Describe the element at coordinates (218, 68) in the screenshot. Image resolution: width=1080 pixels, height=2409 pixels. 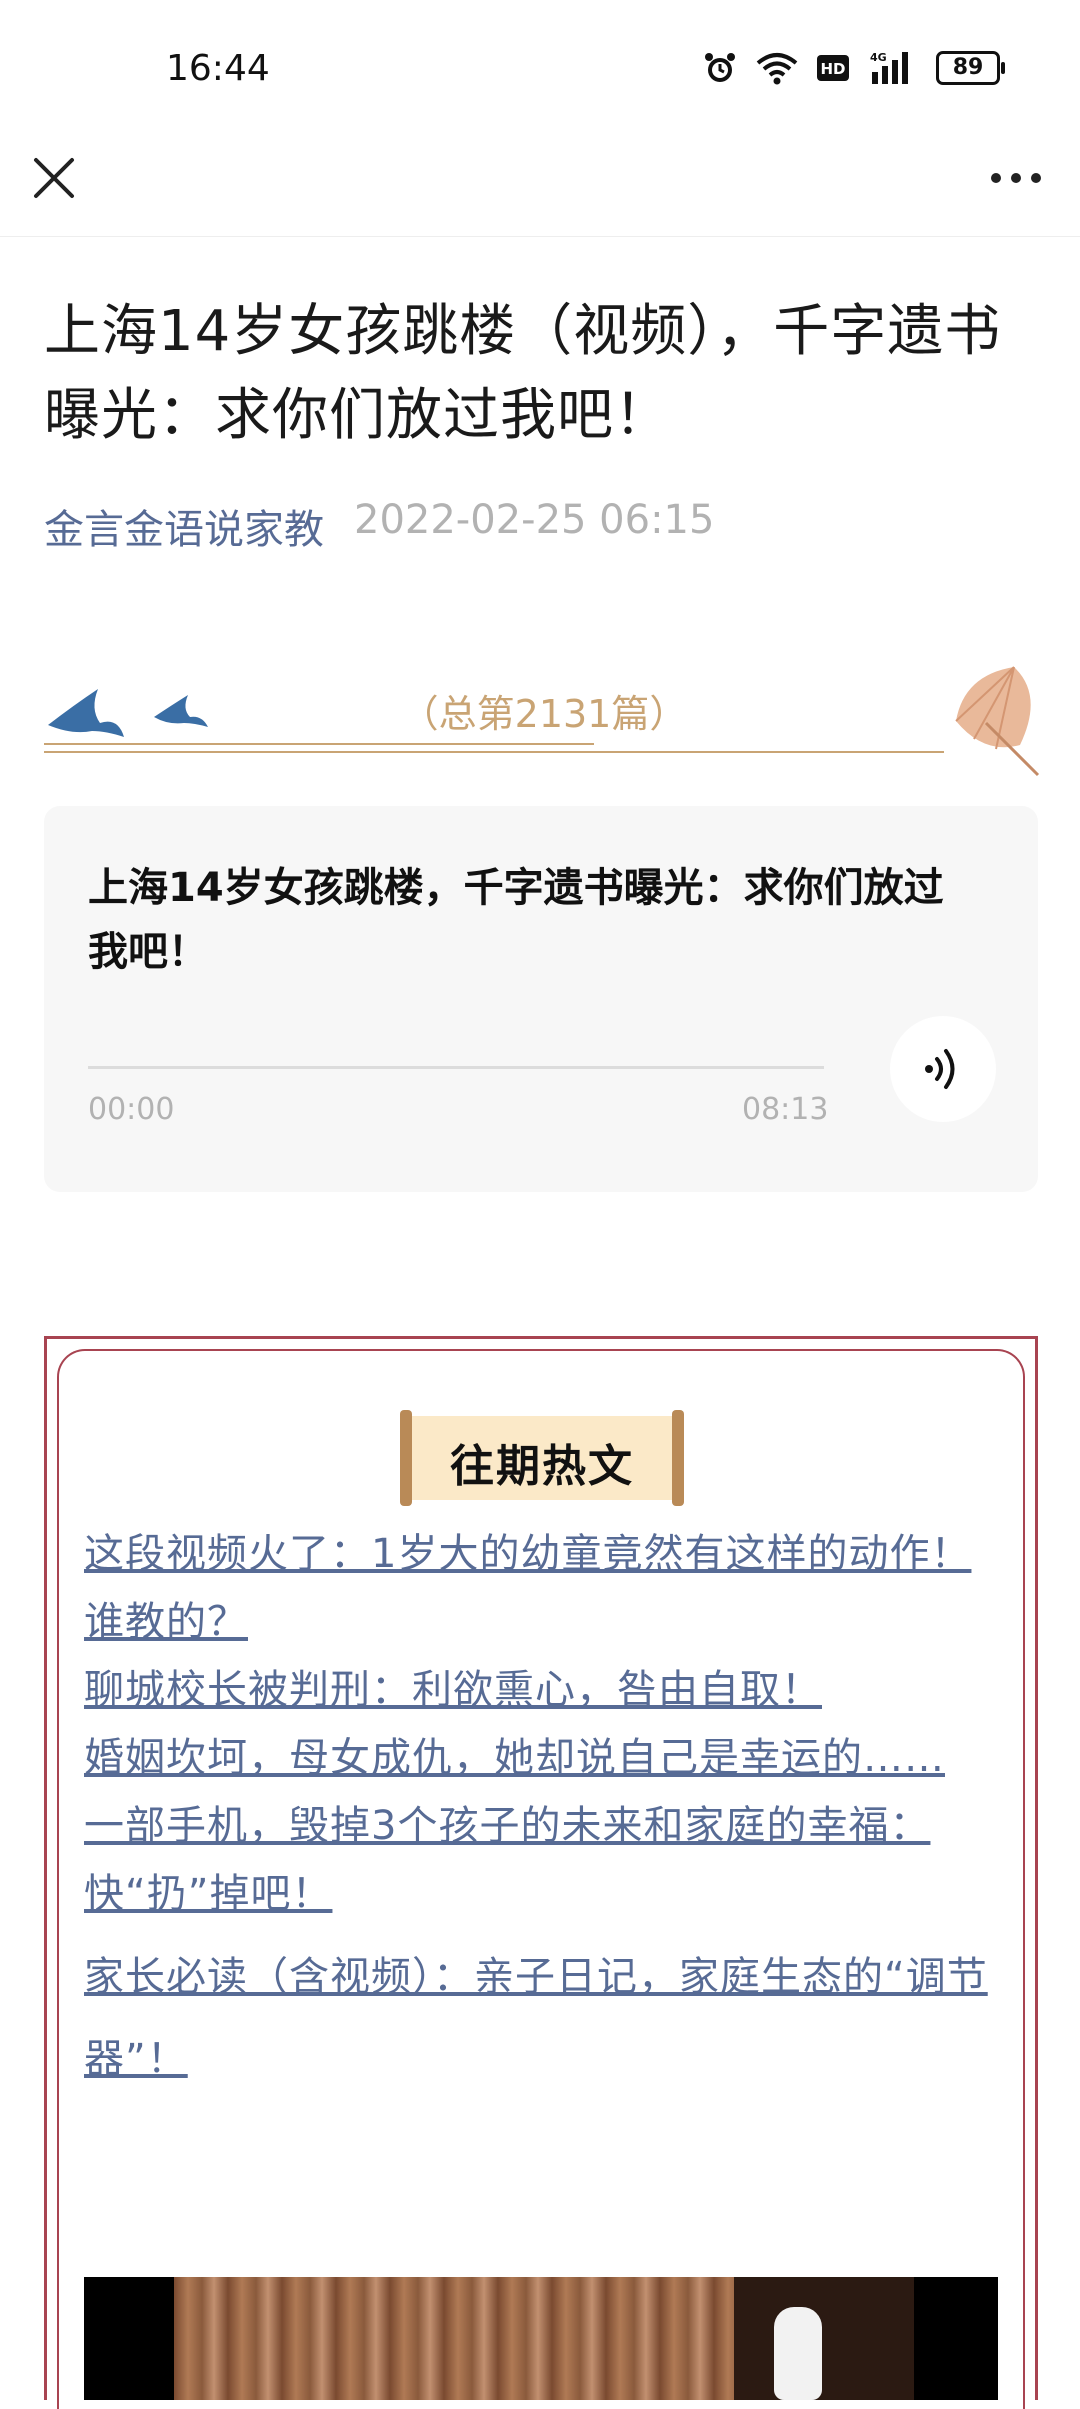
I see `status-time: 16:44` at that location.